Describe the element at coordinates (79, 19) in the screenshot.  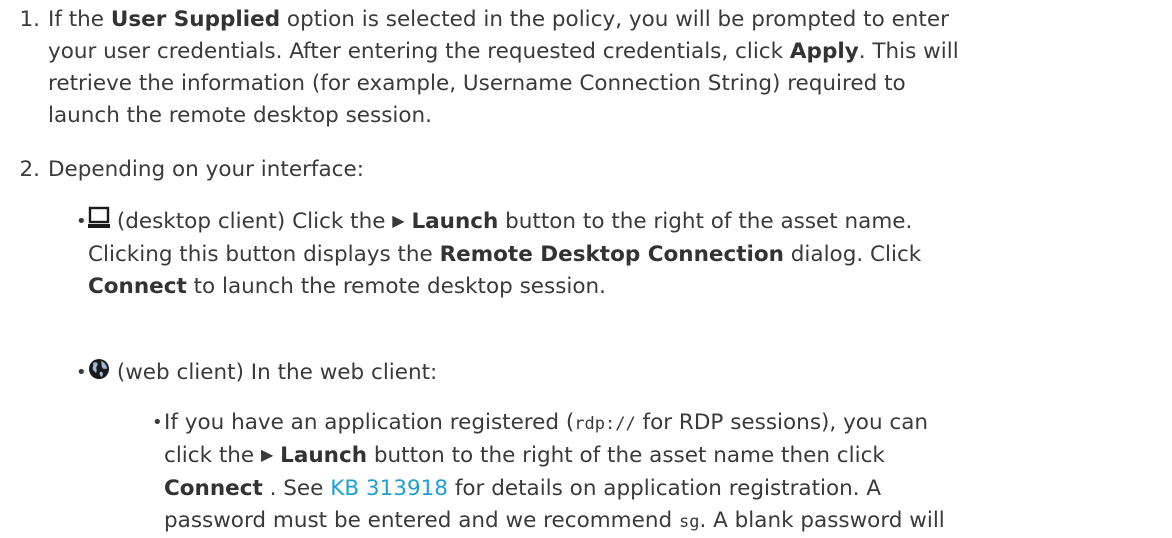
I see `text-span: If the` at that location.